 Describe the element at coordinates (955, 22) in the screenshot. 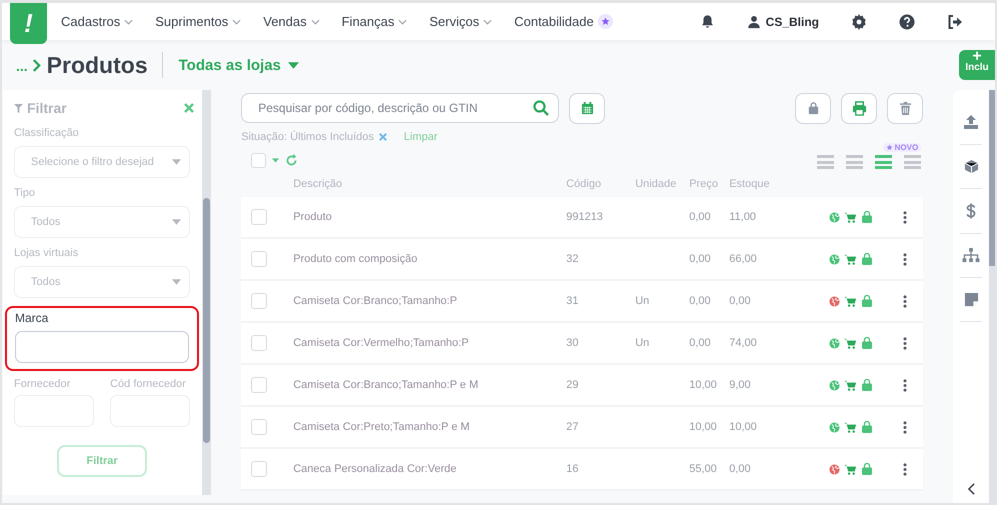

I see `logout-icon` at that location.